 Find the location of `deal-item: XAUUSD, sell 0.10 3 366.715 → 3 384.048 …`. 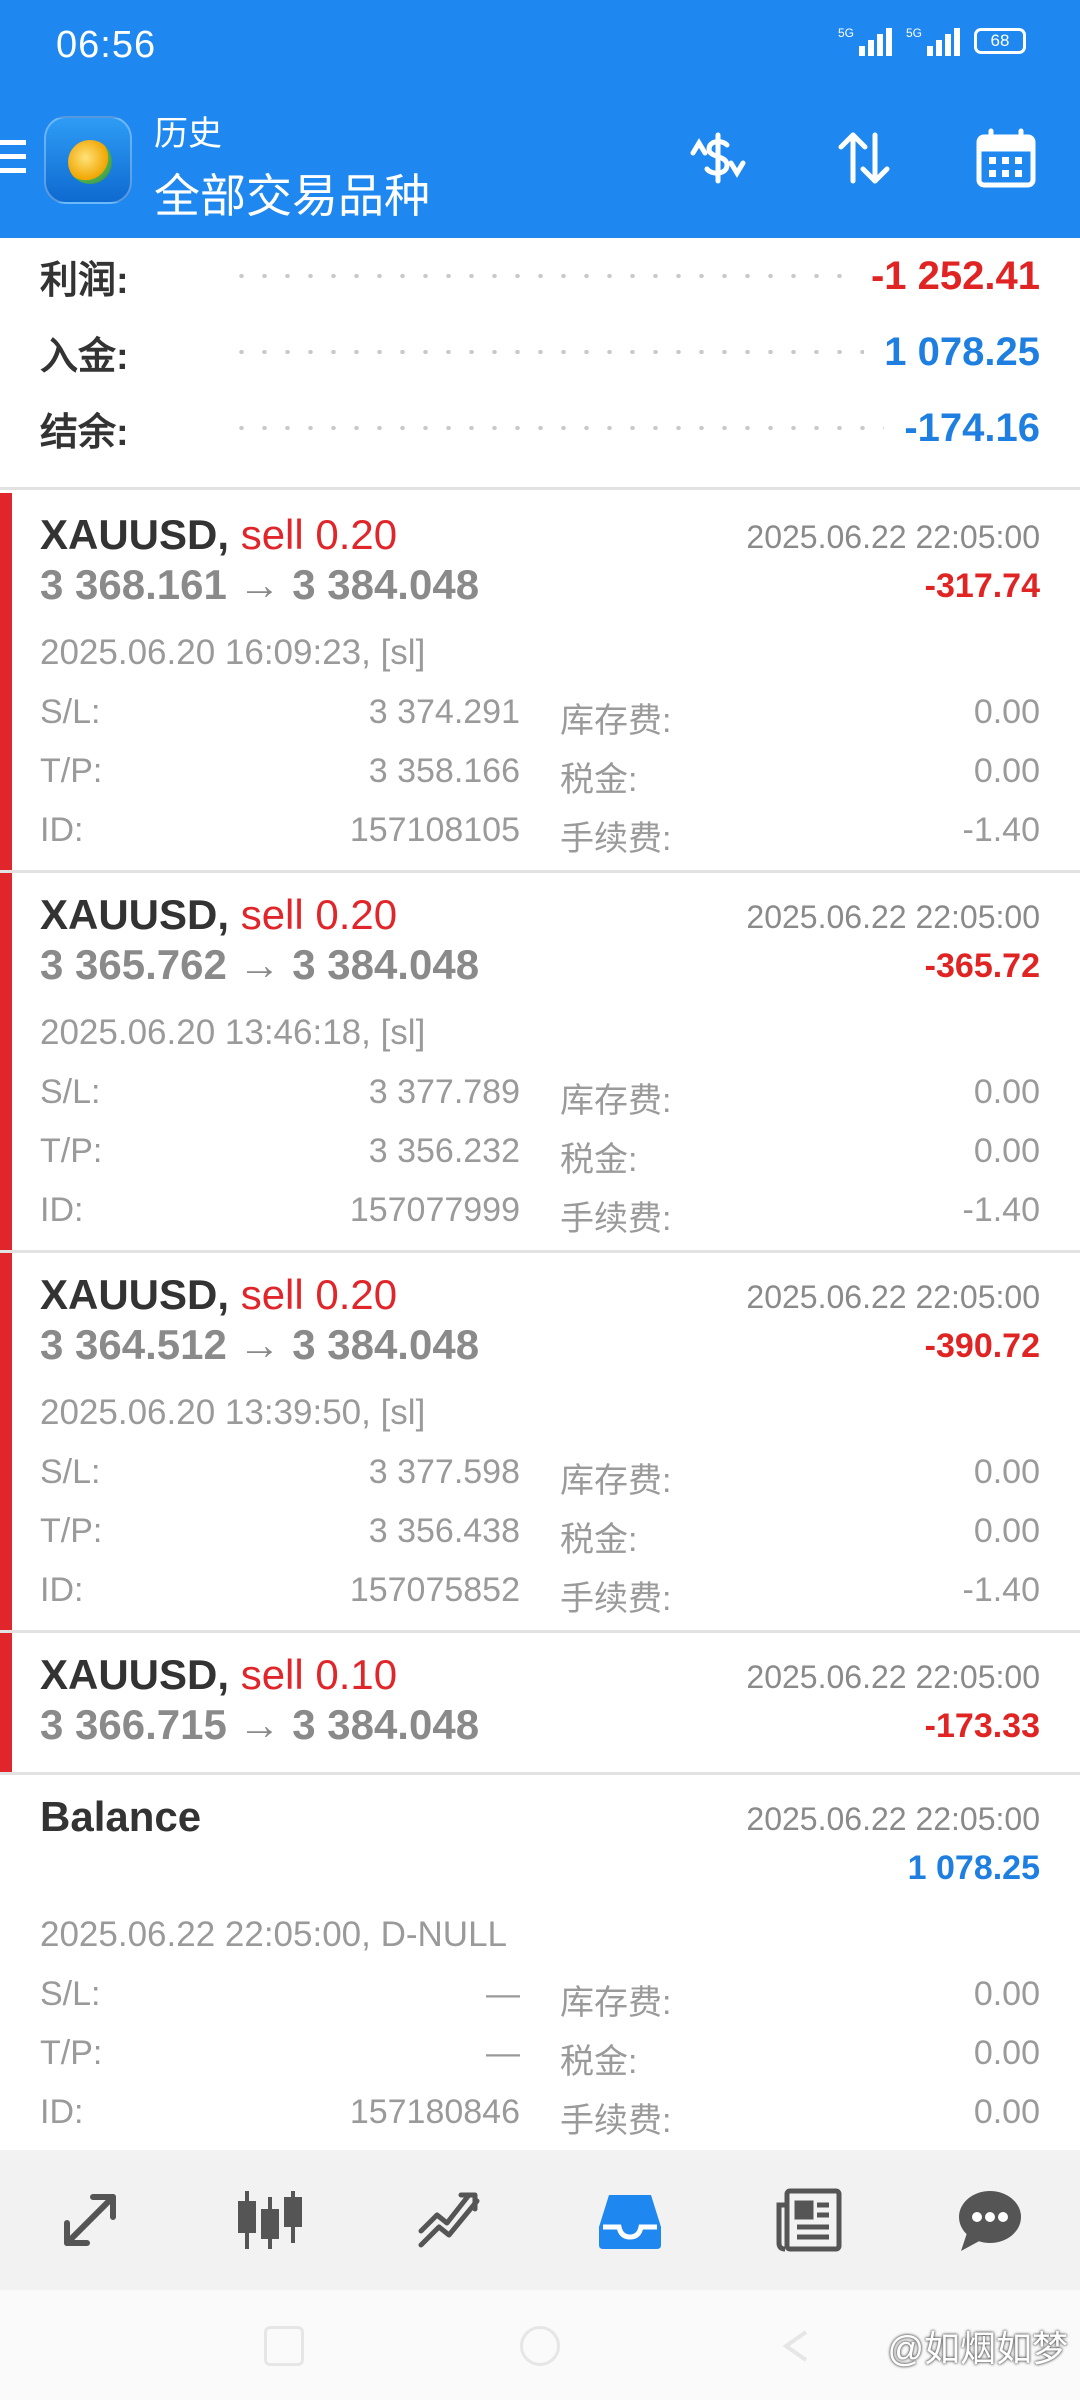

deal-item: XAUUSD, sell 0.10 3 366.715 → 3 384.048 … is located at coordinates (540, 1704).